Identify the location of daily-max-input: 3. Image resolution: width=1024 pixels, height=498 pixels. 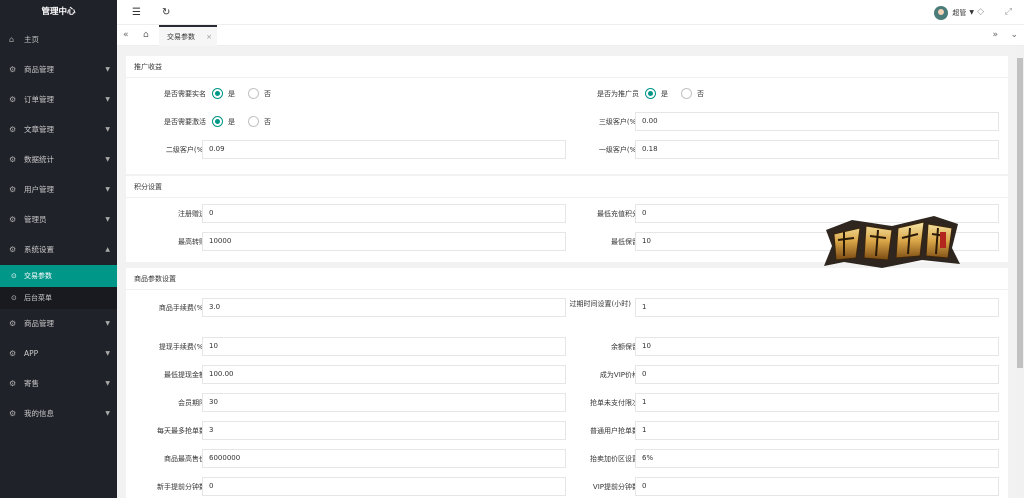
(384, 430).